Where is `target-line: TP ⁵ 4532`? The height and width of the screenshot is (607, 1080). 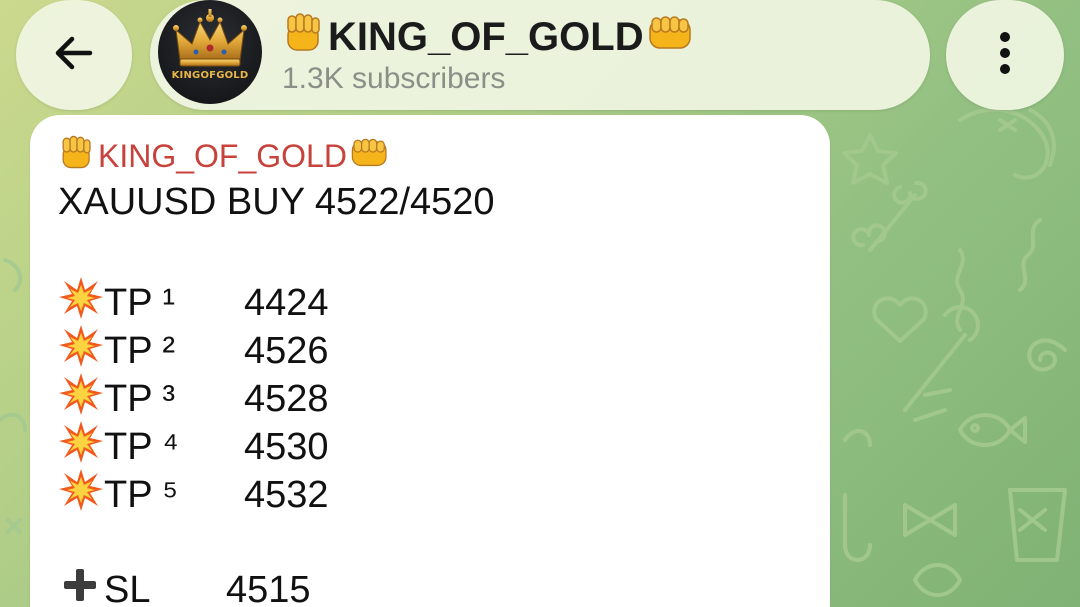
target-line: TP ⁵ 4532 is located at coordinates (193, 495).